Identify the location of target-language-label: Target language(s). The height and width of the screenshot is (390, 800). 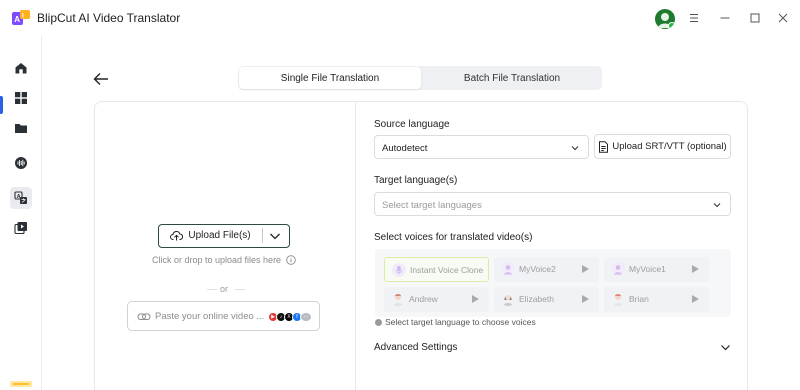
(416, 180).